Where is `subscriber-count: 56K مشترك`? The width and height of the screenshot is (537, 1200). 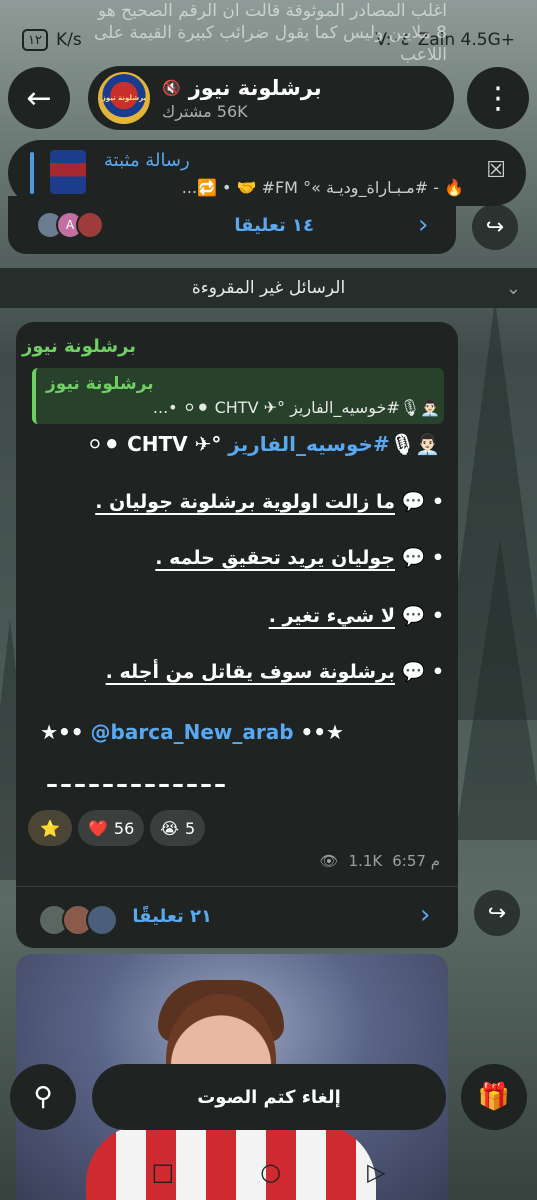
subscriber-count: 56K مشترك is located at coordinates (205, 111).